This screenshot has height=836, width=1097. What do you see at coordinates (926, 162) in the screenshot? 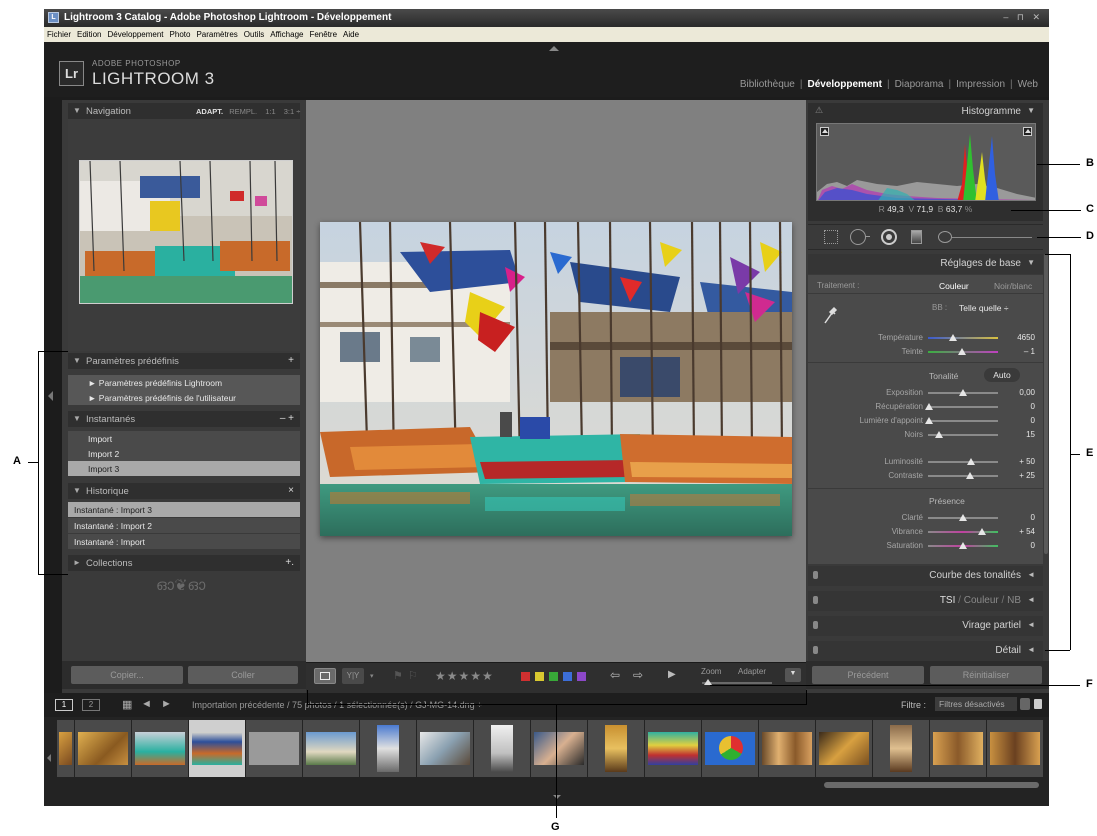
I see `histogram-graph` at bounding box center [926, 162].